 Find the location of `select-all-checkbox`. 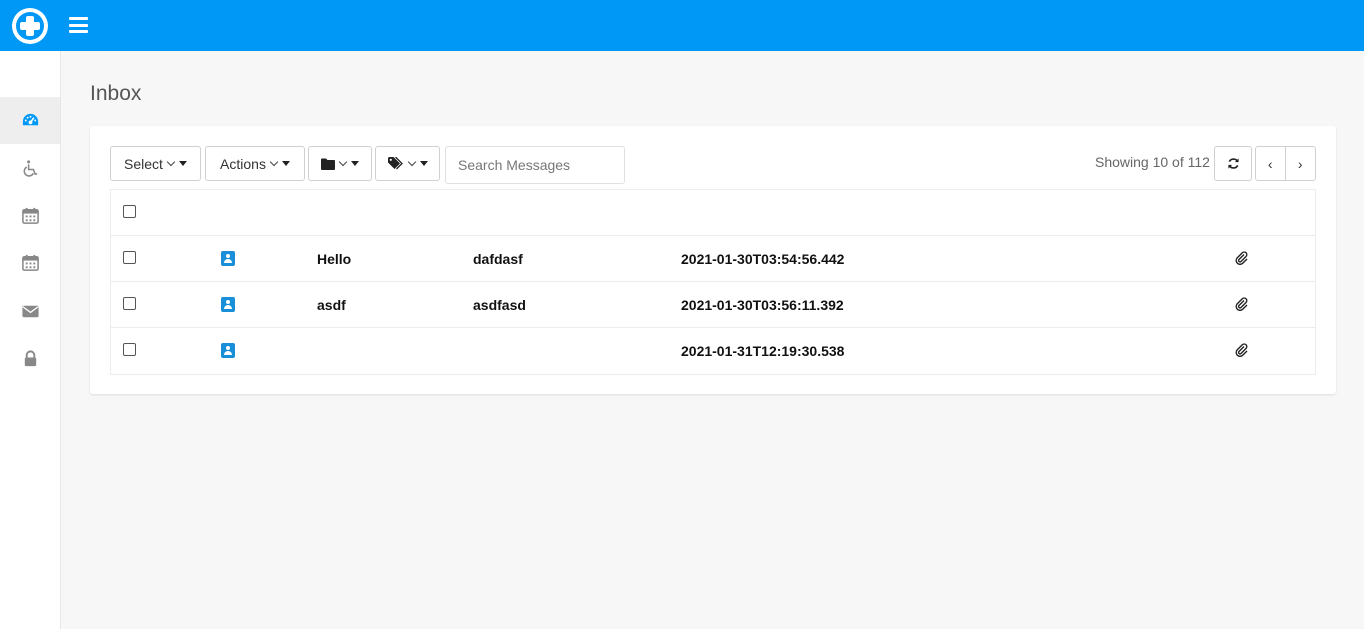

select-all-checkbox is located at coordinates (129, 211).